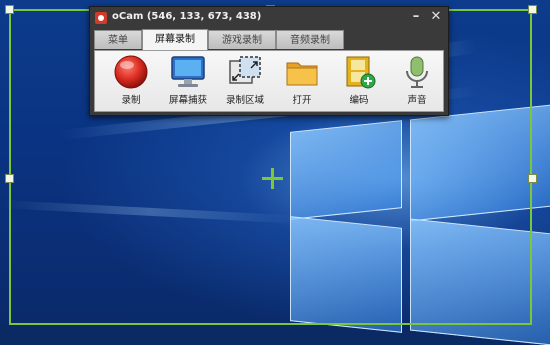 The image size is (550, 345). Describe the element at coordinates (310, 39) in the screenshot. I see `tab-audio-recording: 音频录制` at that location.